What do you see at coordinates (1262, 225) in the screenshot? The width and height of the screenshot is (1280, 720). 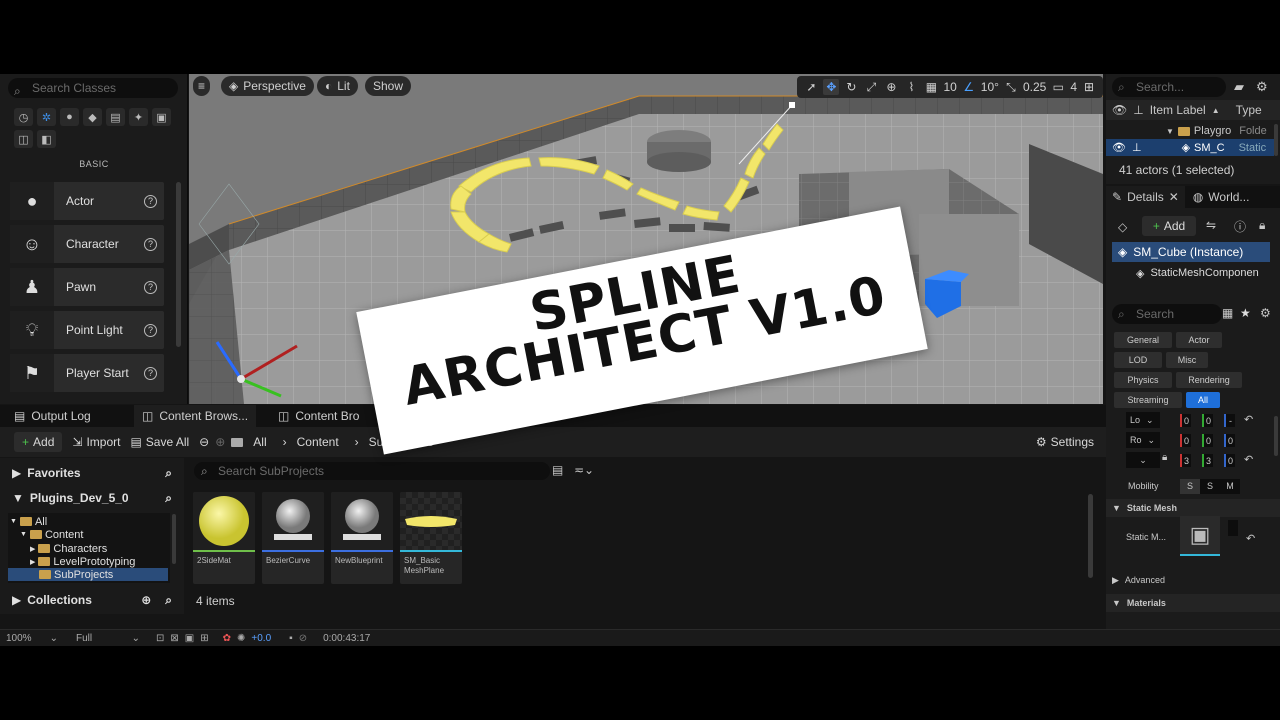 I see `lock-icon: 🔒︎` at bounding box center [1262, 225].